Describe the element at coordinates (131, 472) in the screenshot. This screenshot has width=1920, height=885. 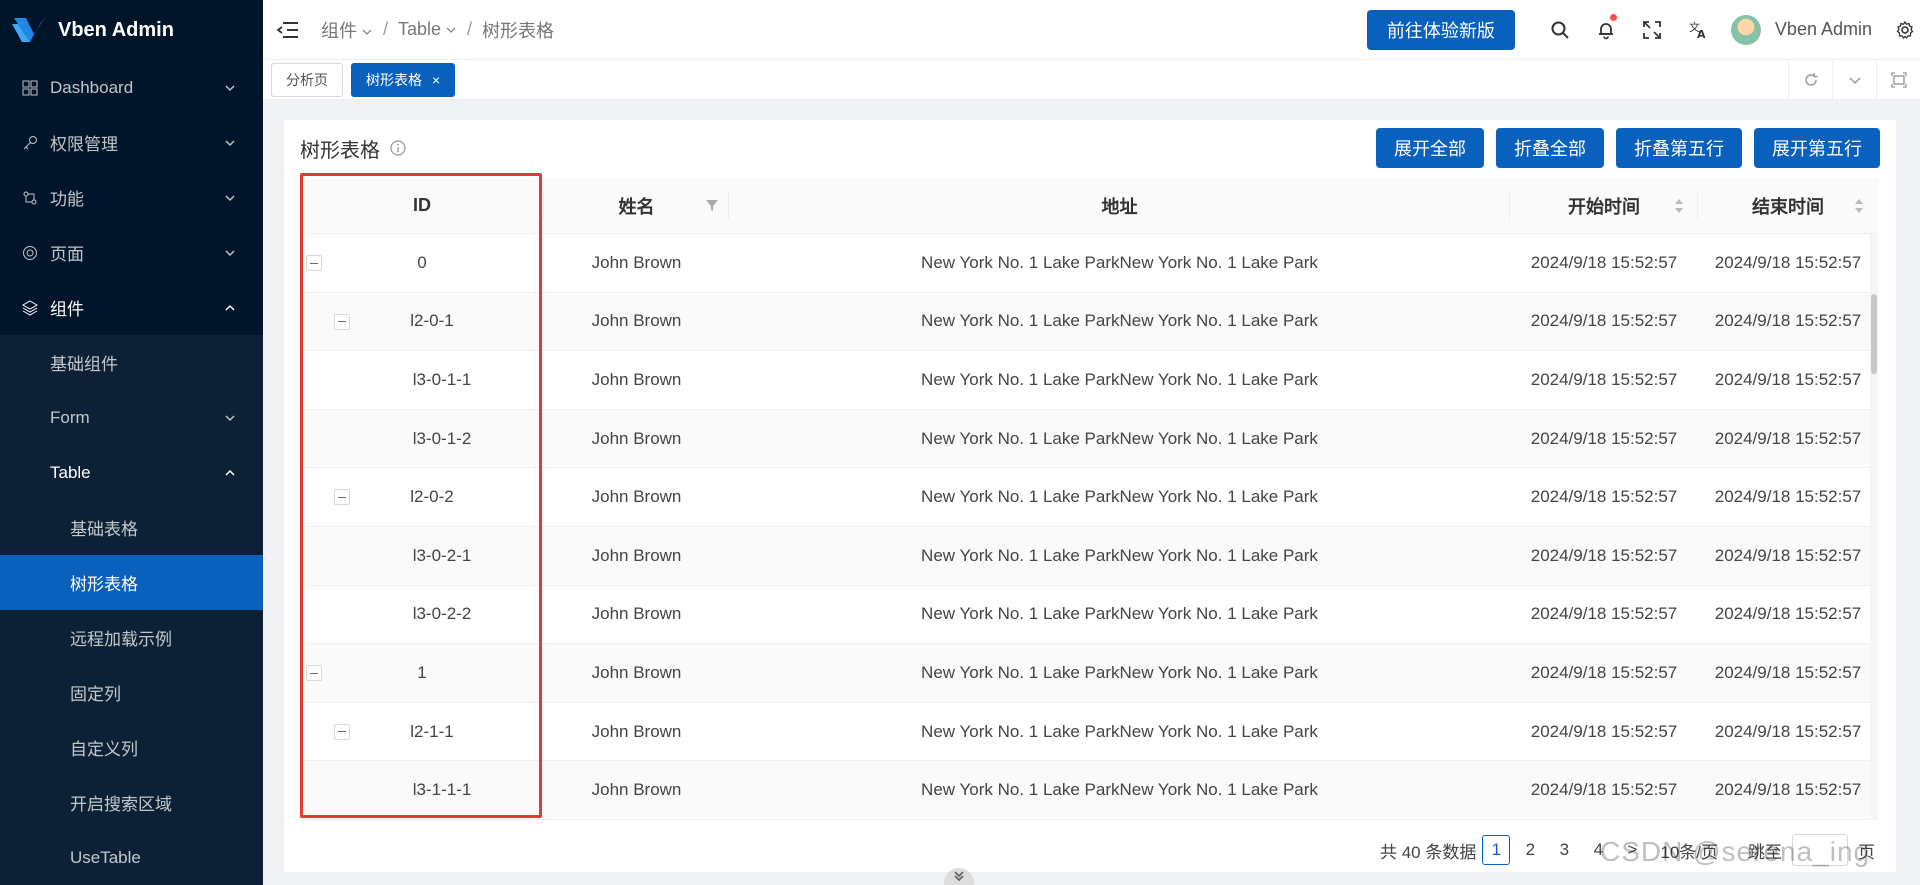
I see `sidebar-item-table: Table` at that location.